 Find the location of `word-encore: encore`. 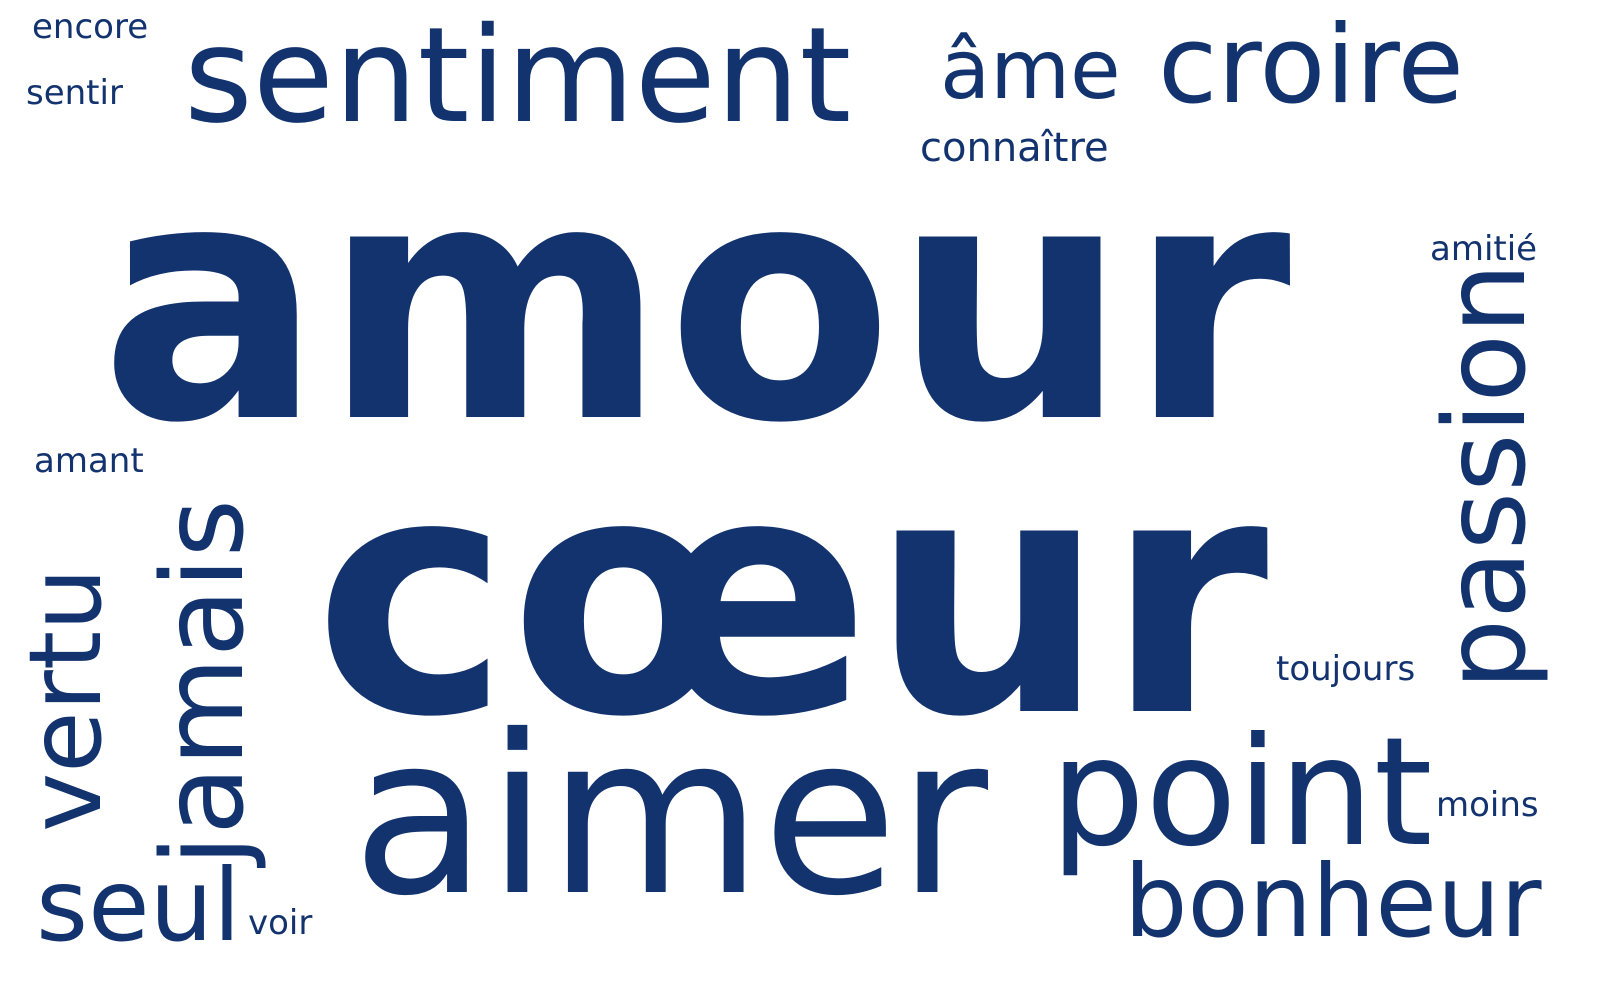

word-encore: encore is located at coordinates (90, 27).